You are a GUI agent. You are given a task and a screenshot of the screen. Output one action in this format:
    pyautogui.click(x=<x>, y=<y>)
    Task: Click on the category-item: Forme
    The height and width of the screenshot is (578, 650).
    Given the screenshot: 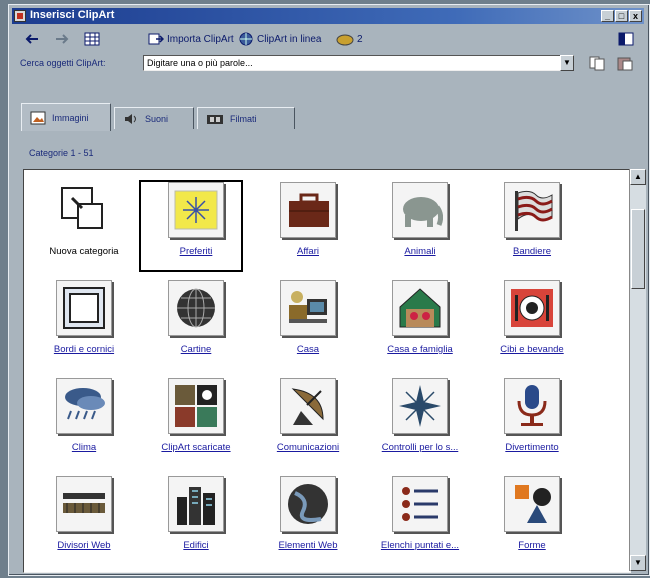 What is the action you would take?
    pyautogui.click(x=532, y=514)
    